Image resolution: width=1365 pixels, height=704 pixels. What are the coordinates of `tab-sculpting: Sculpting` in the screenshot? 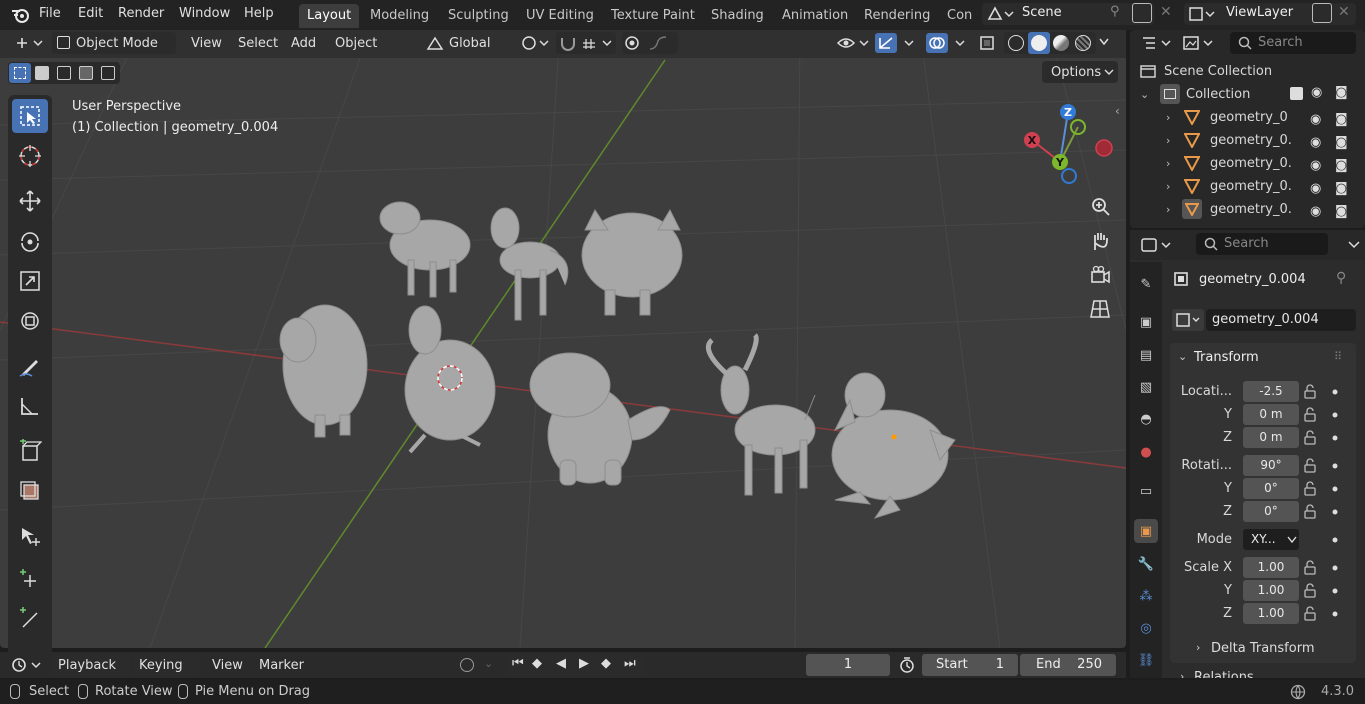 It's located at (478, 16).